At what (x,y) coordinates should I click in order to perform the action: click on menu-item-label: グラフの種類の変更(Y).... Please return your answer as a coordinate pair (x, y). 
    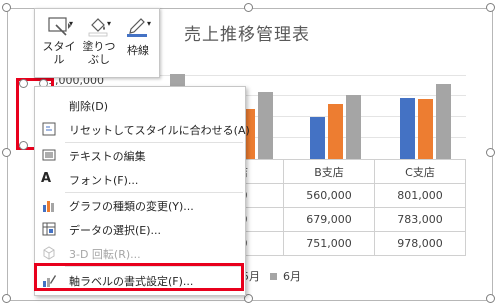
    Looking at the image, I should click on (131, 206).